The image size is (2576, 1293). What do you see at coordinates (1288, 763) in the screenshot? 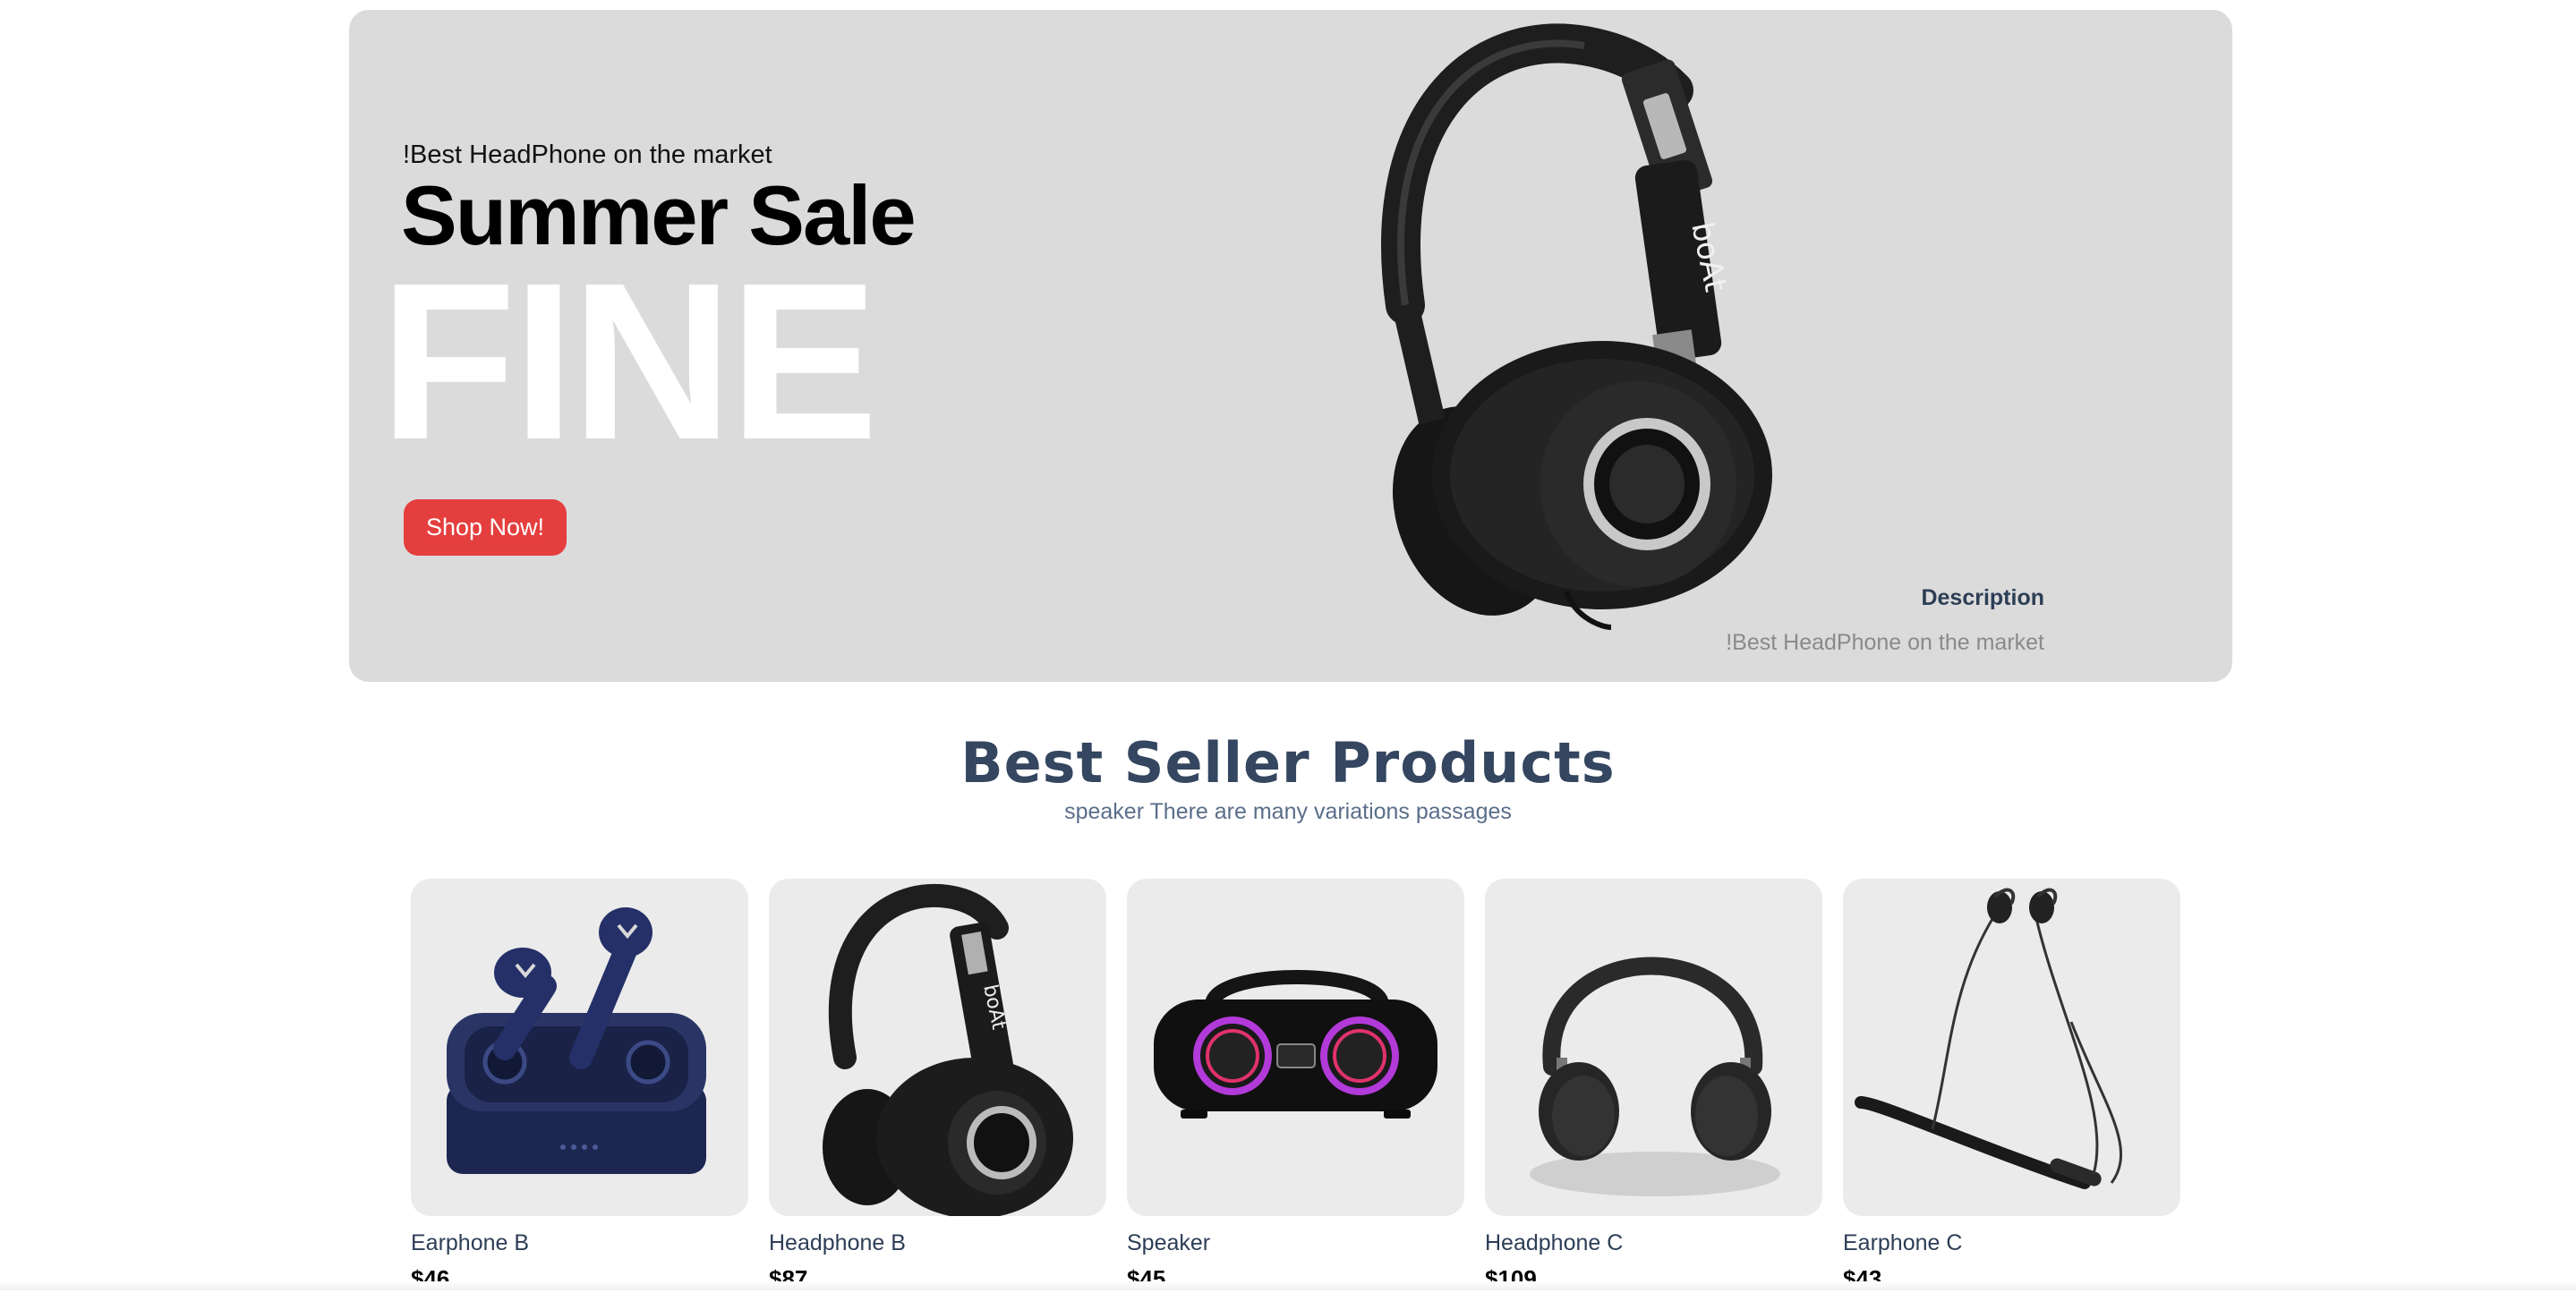
I see `best-seller-title: Best Seller Products` at bounding box center [1288, 763].